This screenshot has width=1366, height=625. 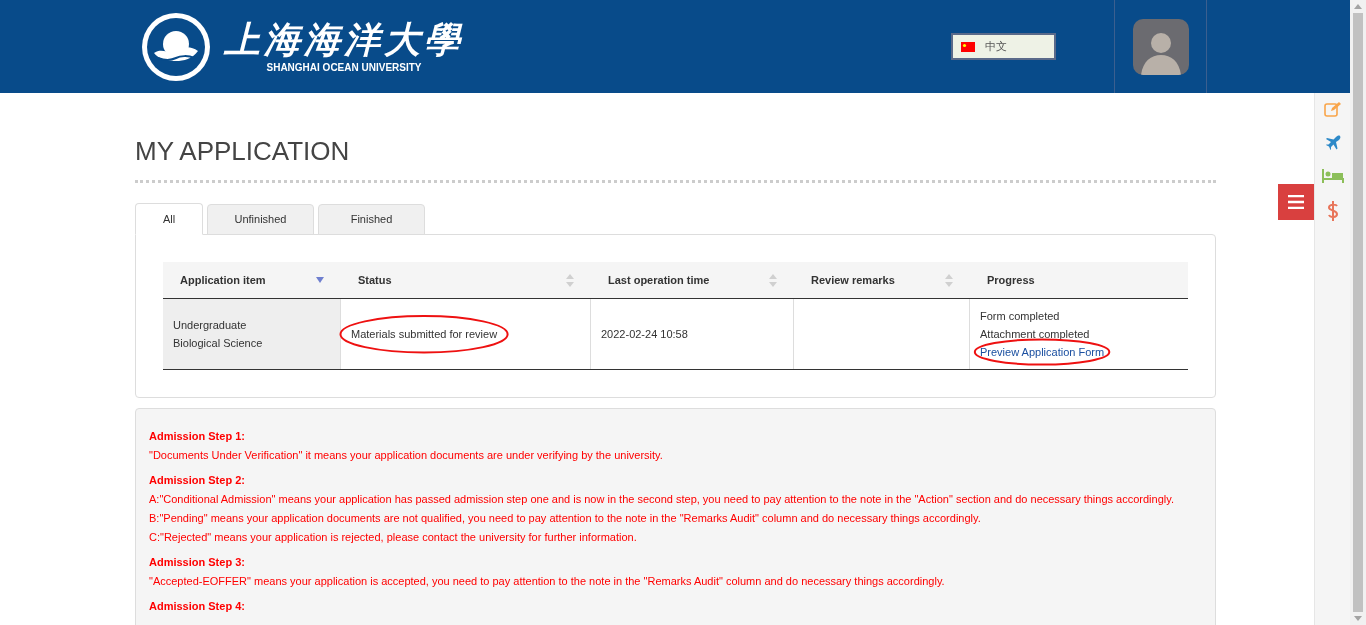 I want to click on column-header: Progress, so click(x=1079, y=280).